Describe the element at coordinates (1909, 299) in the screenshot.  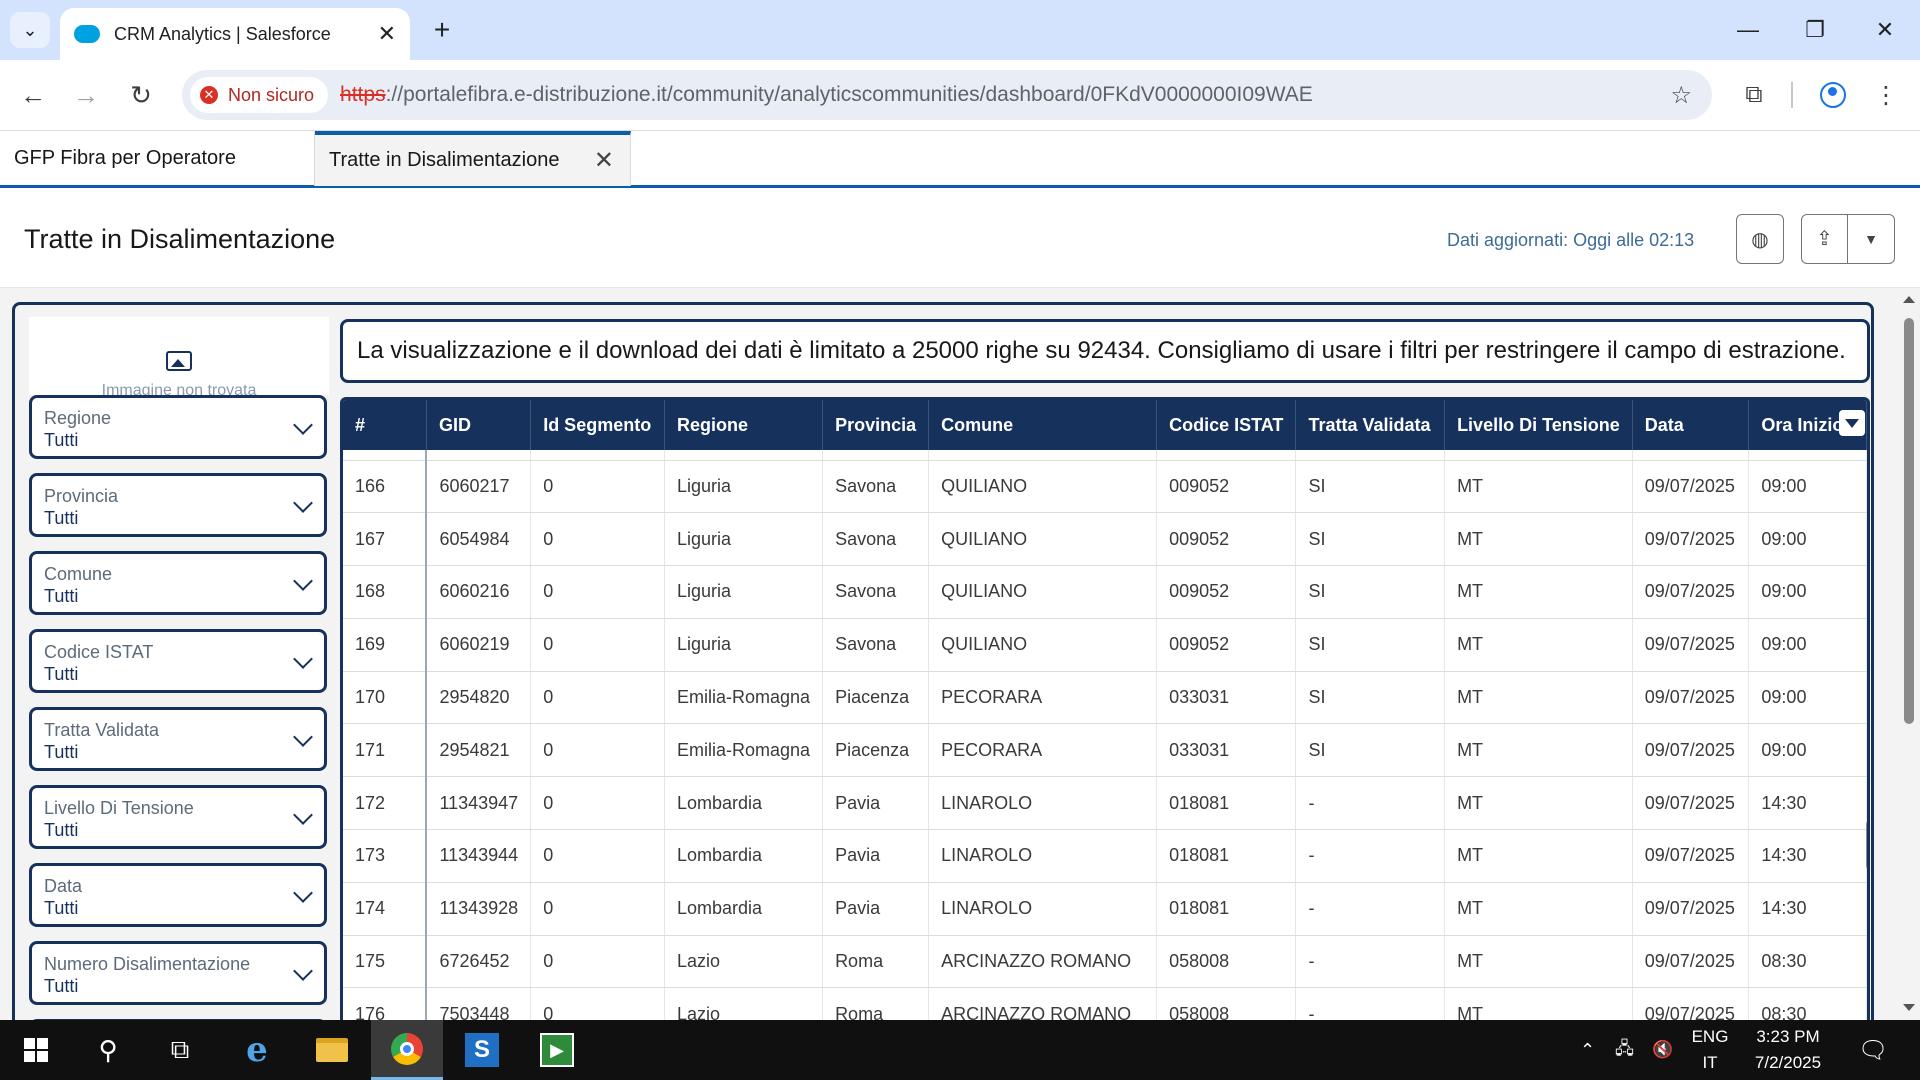
I see `scroll-up-icon` at that location.